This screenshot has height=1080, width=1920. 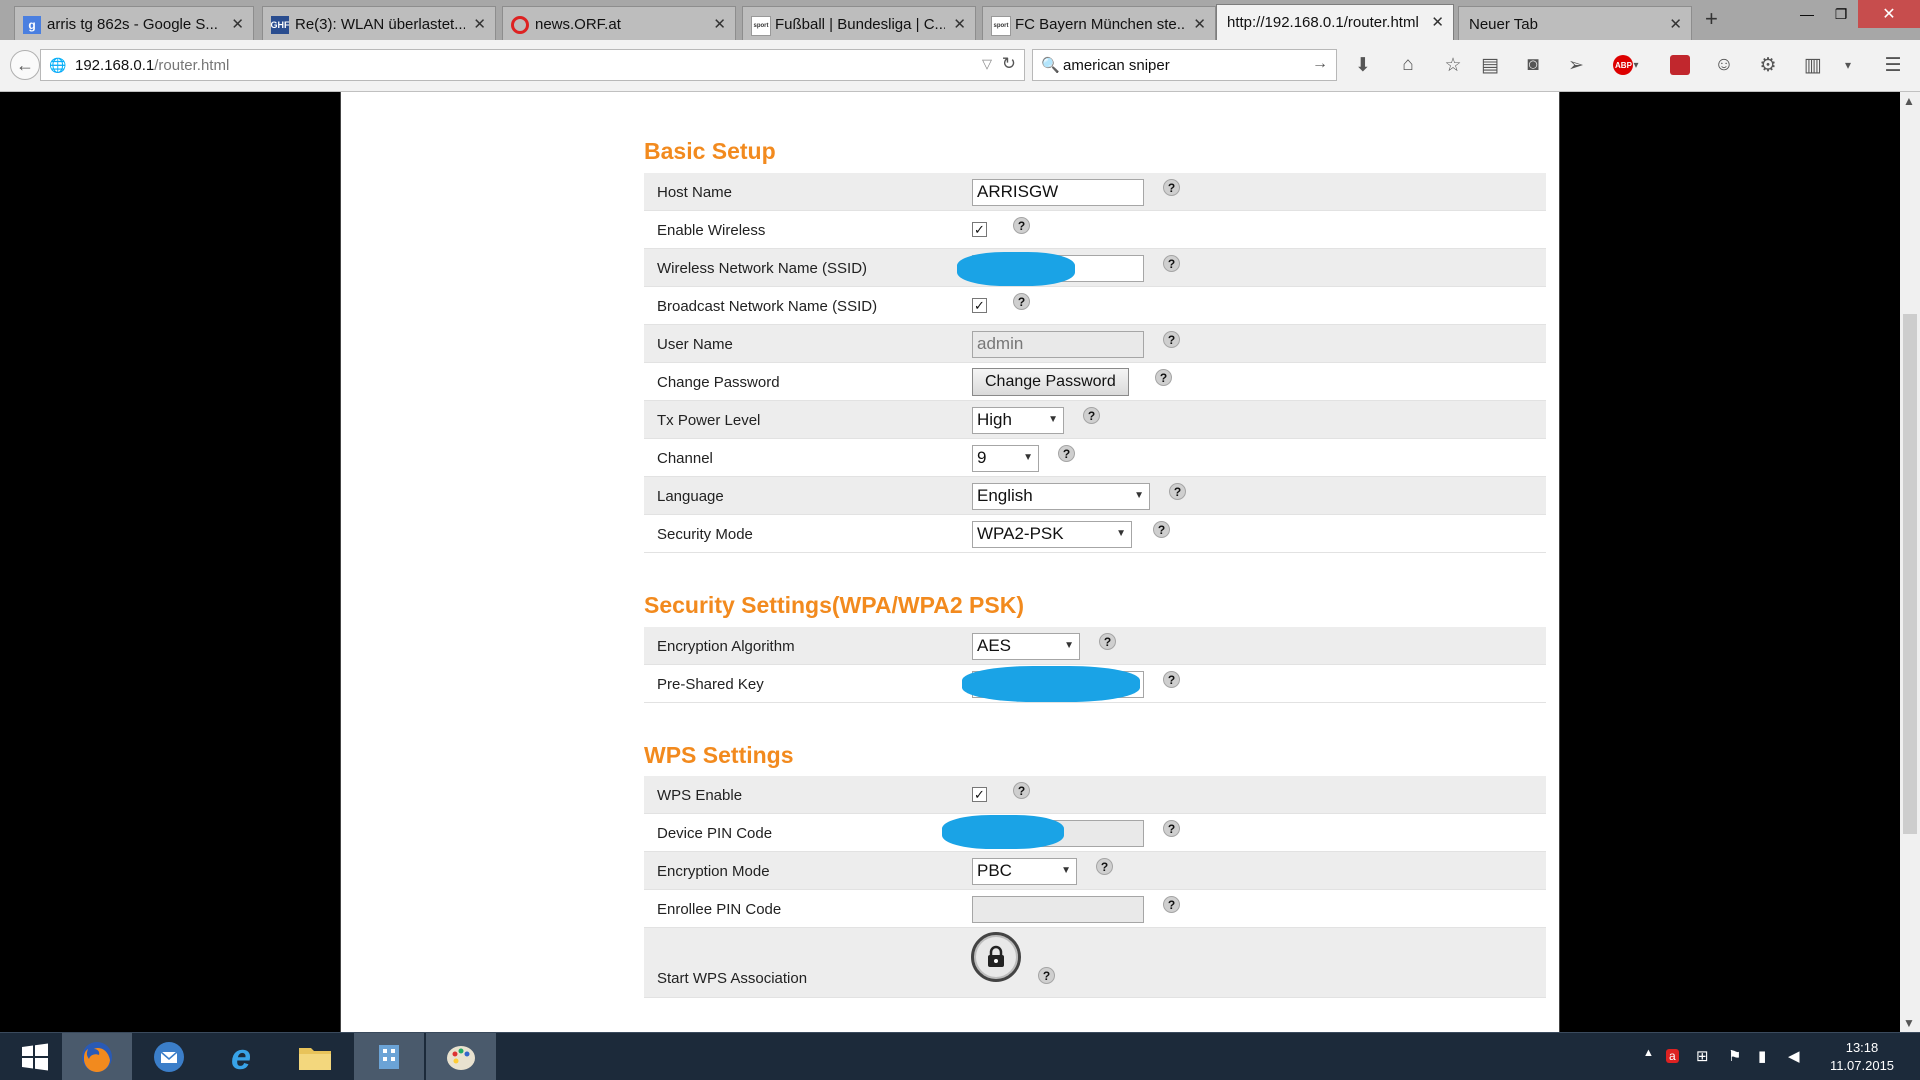 I want to click on clipboard-icon: ▥, so click(x=1813, y=65).